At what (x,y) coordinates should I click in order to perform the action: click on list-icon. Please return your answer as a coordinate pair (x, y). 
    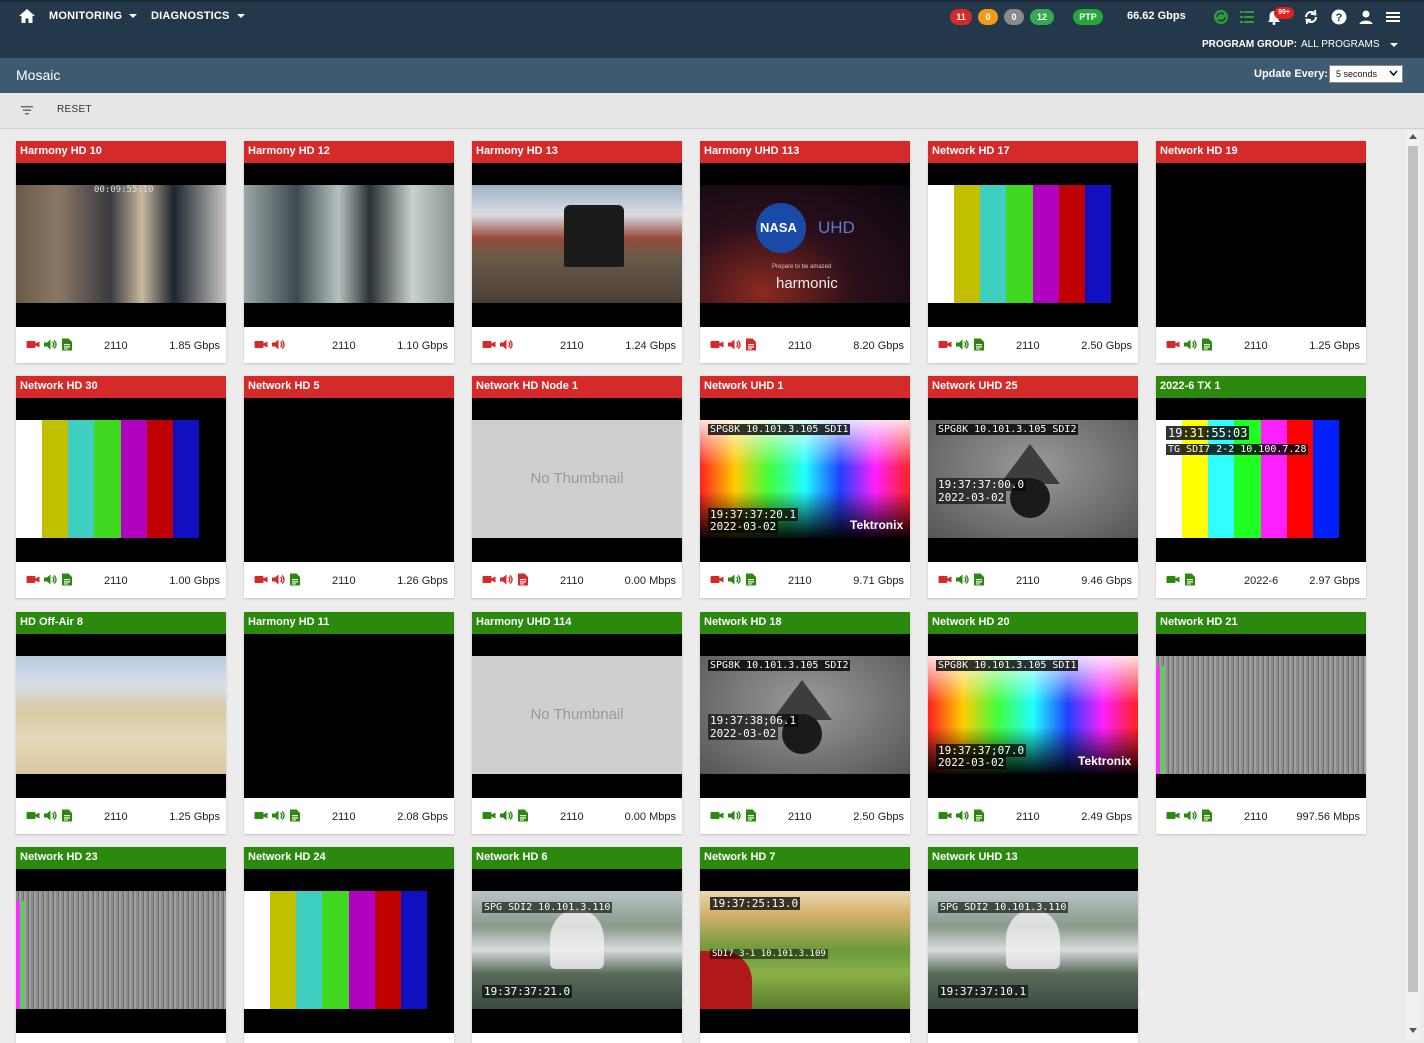
    Looking at the image, I should click on (1247, 17).